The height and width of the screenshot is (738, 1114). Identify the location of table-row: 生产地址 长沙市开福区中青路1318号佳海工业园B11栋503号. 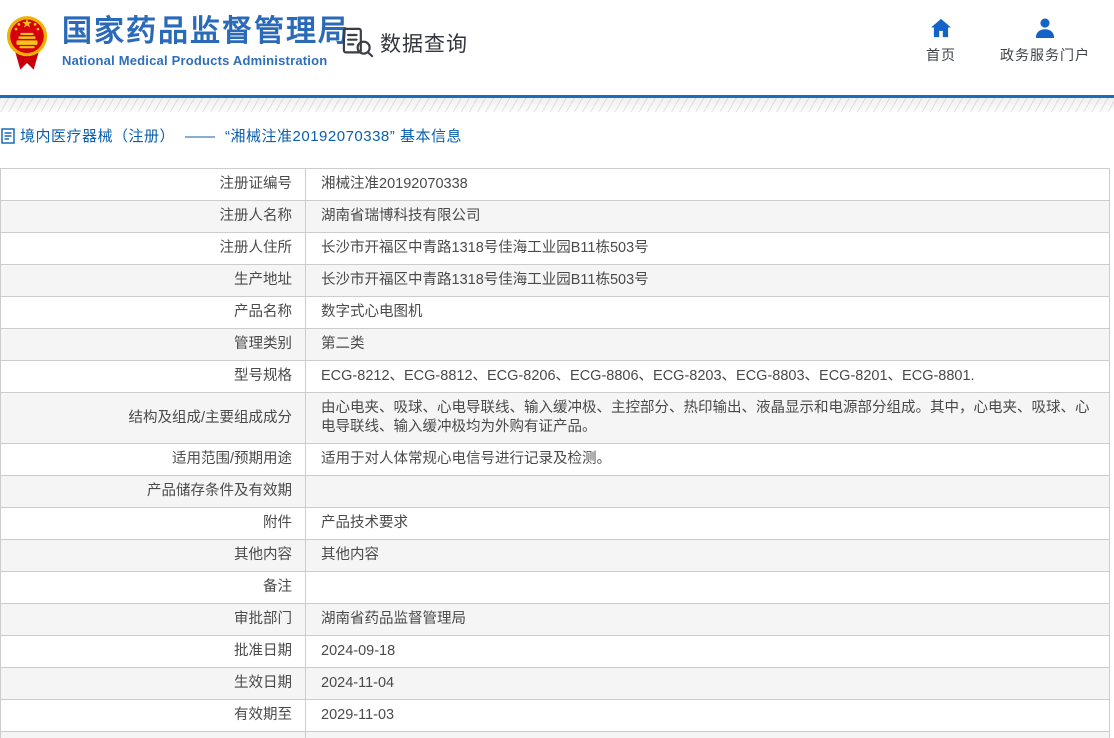
(555, 280).